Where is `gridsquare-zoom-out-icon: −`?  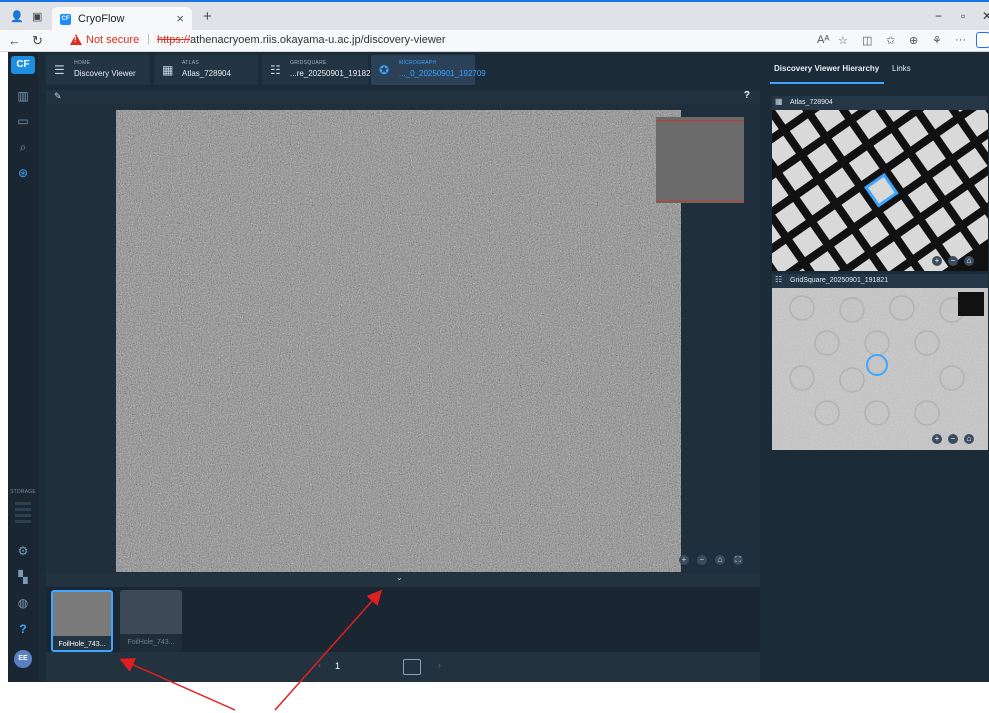 gridsquare-zoom-out-icon: − is located at coordinates (953, 439).